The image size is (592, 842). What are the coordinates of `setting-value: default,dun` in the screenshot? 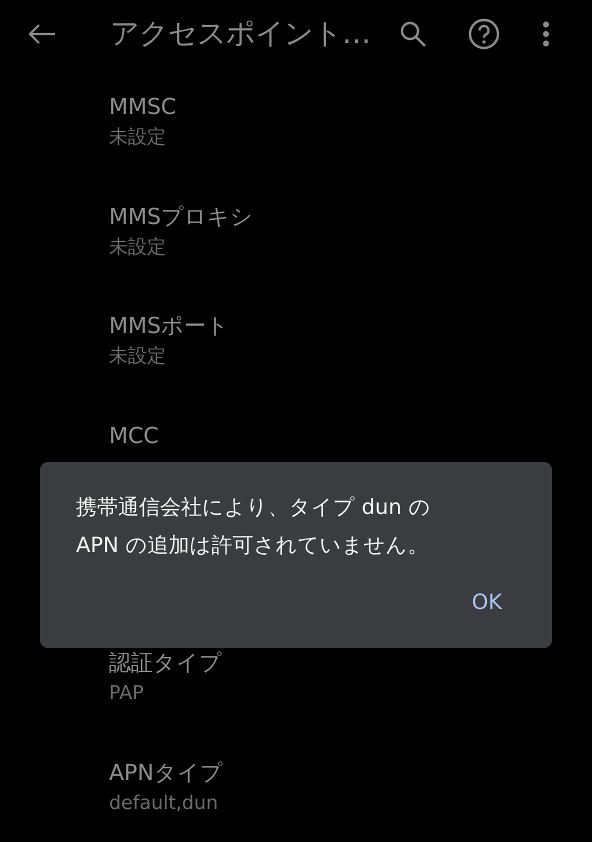 It's located at (163, 803).